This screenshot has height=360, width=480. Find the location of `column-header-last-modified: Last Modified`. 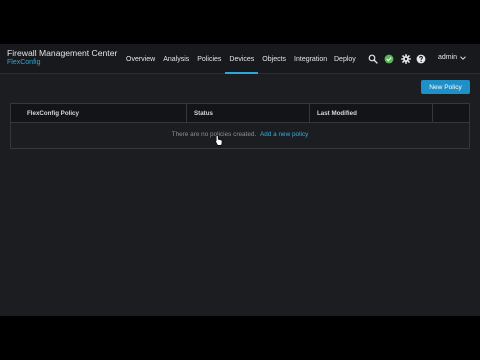

column-header-last-modified: Last Modified is located at coordinates (370, 113).